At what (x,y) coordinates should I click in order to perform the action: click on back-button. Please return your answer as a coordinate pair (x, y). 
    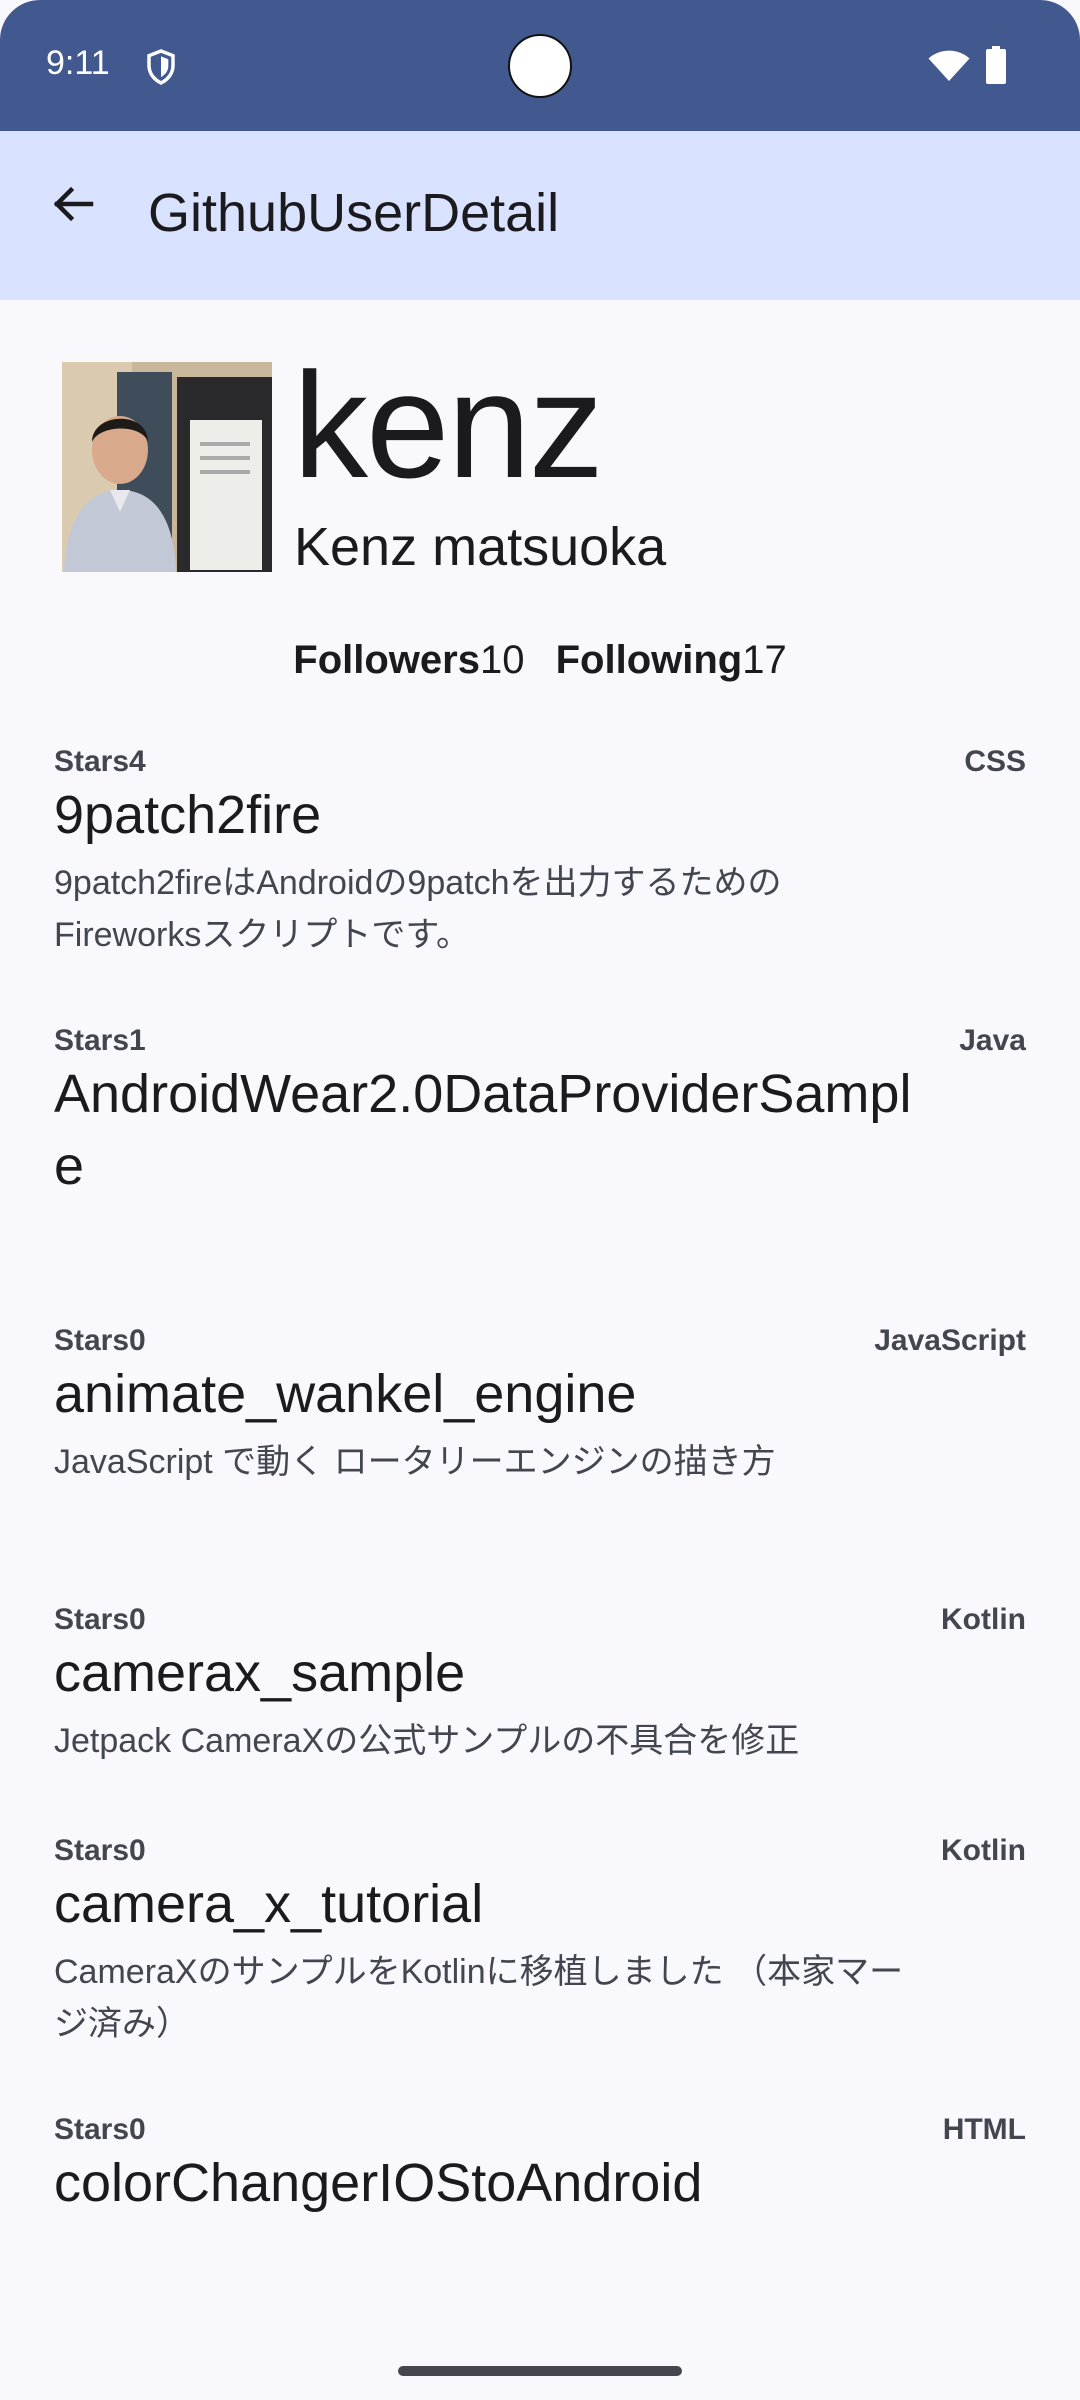
    Looking at the image, I should click on (73, 204).